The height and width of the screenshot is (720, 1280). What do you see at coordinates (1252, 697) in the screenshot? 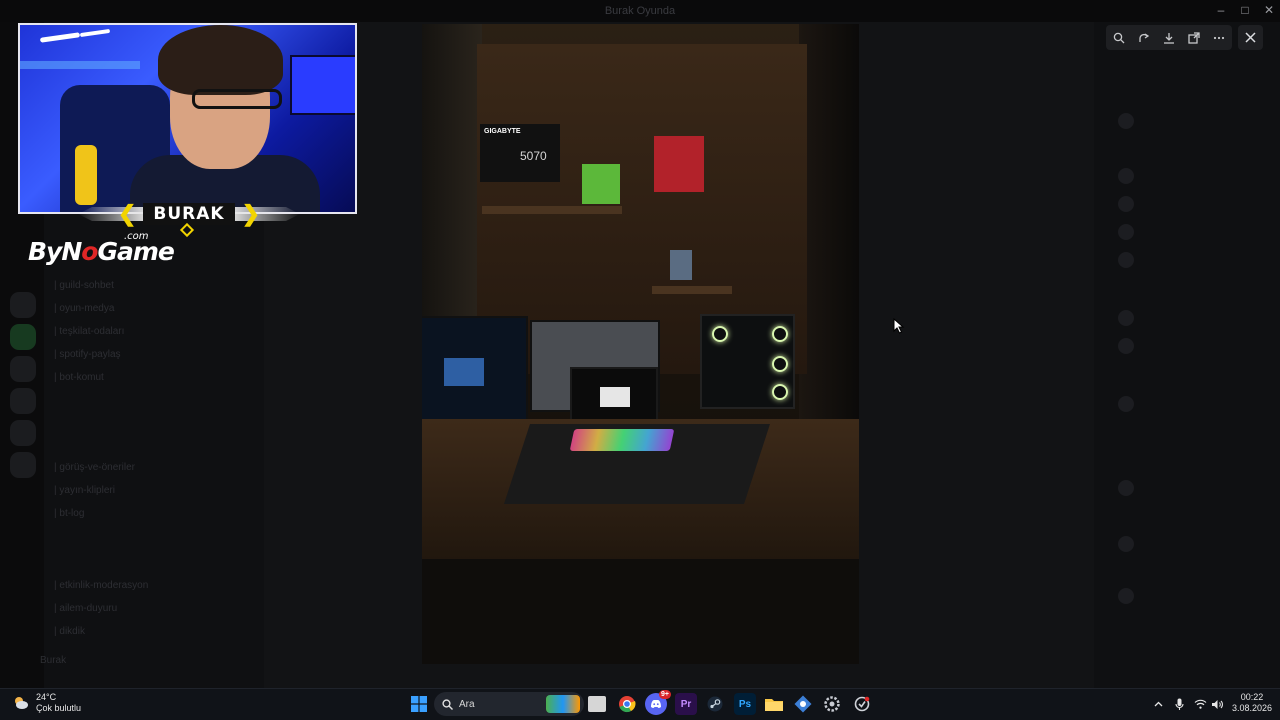
I see `clock-time: 00:22` at bounding box center [1252, 697].